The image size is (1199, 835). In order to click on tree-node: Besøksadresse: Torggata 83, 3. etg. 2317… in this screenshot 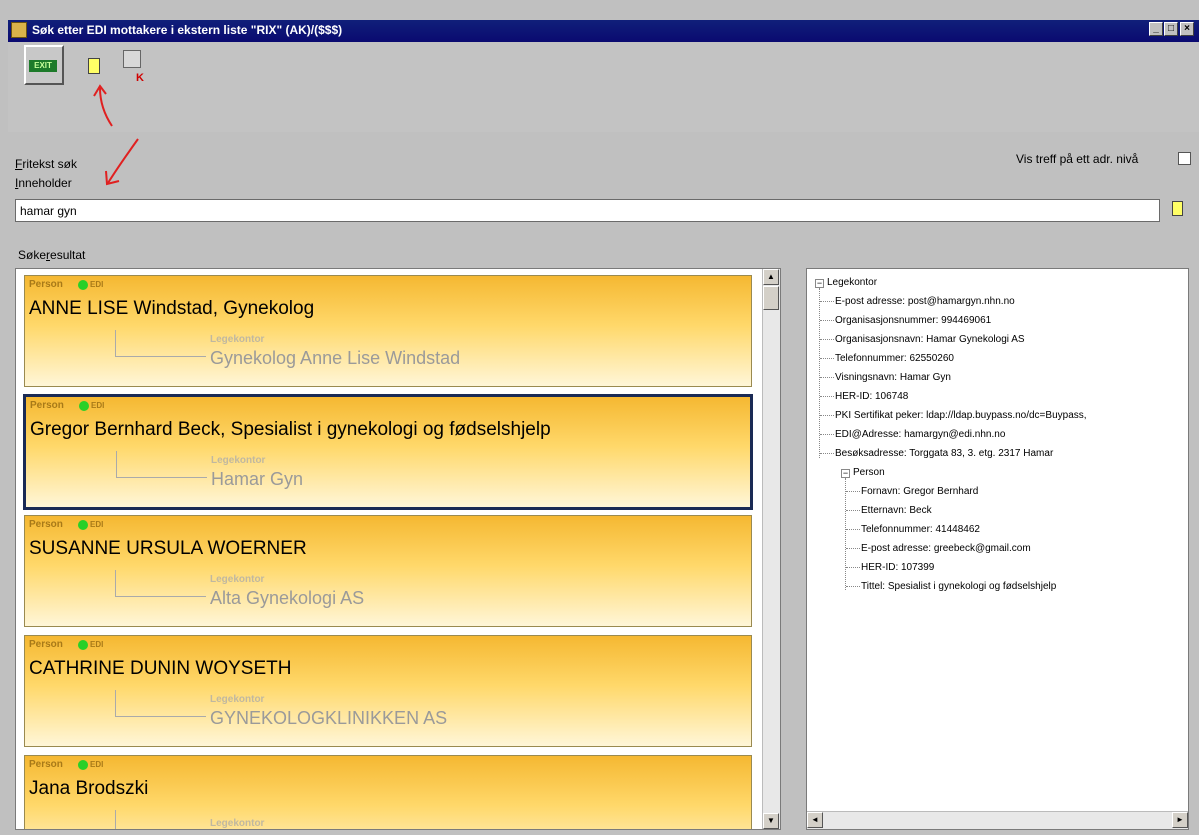, I will do `click(944, 453)`.